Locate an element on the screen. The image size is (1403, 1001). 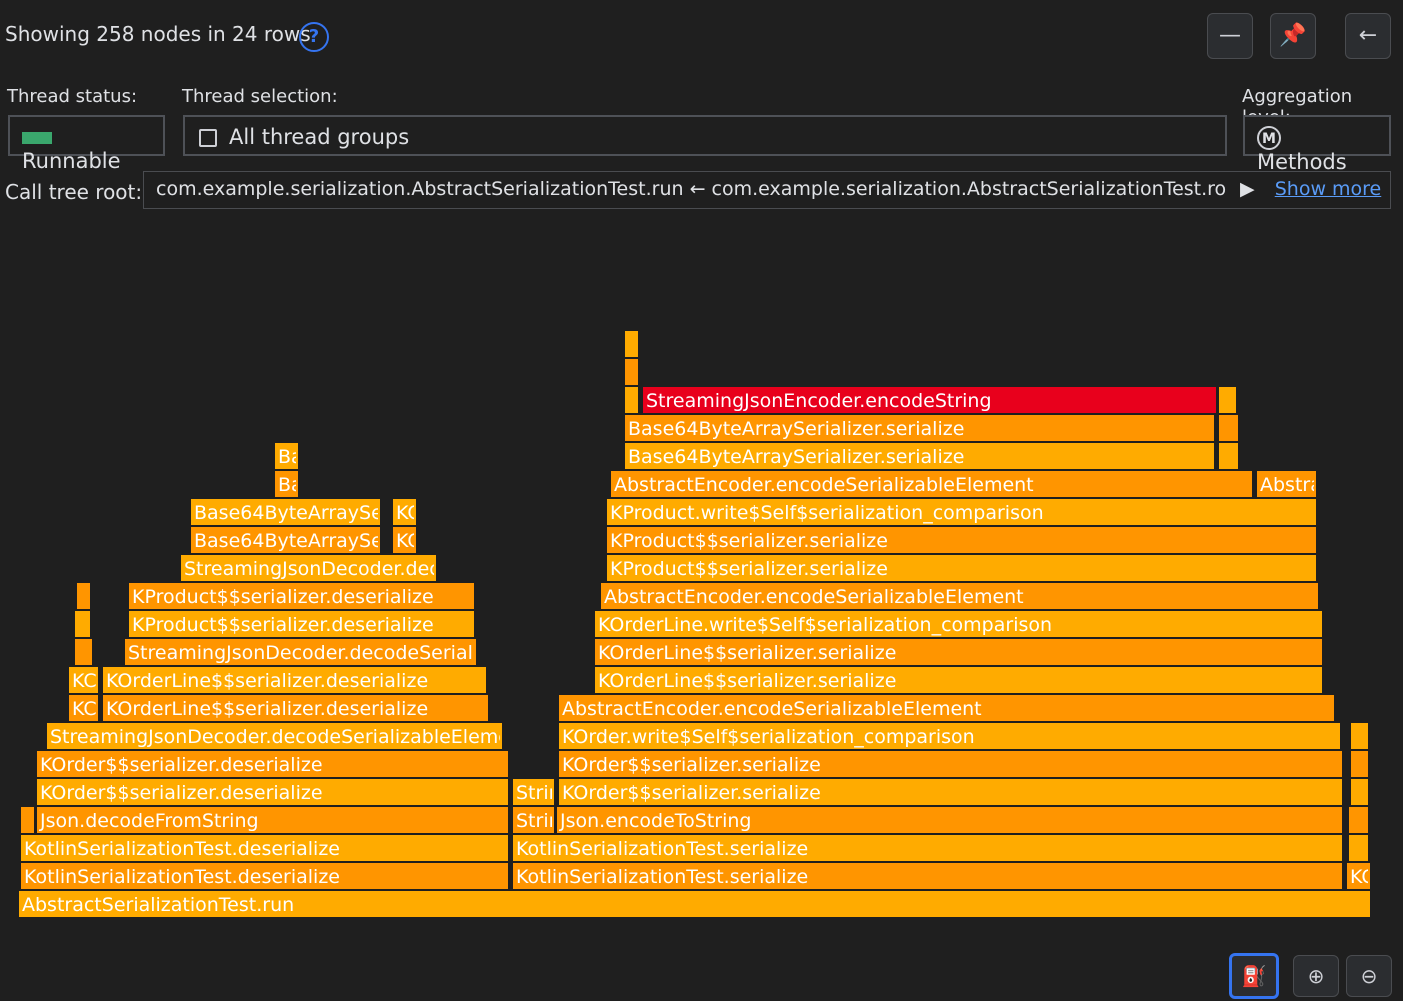
thread-status-value: Runnable is located at coordinates (71, 161).